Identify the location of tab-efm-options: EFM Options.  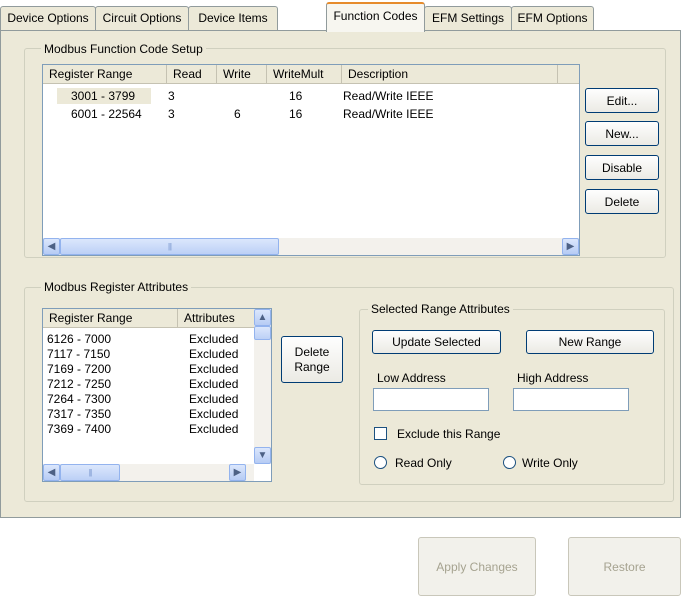
(552, 18).